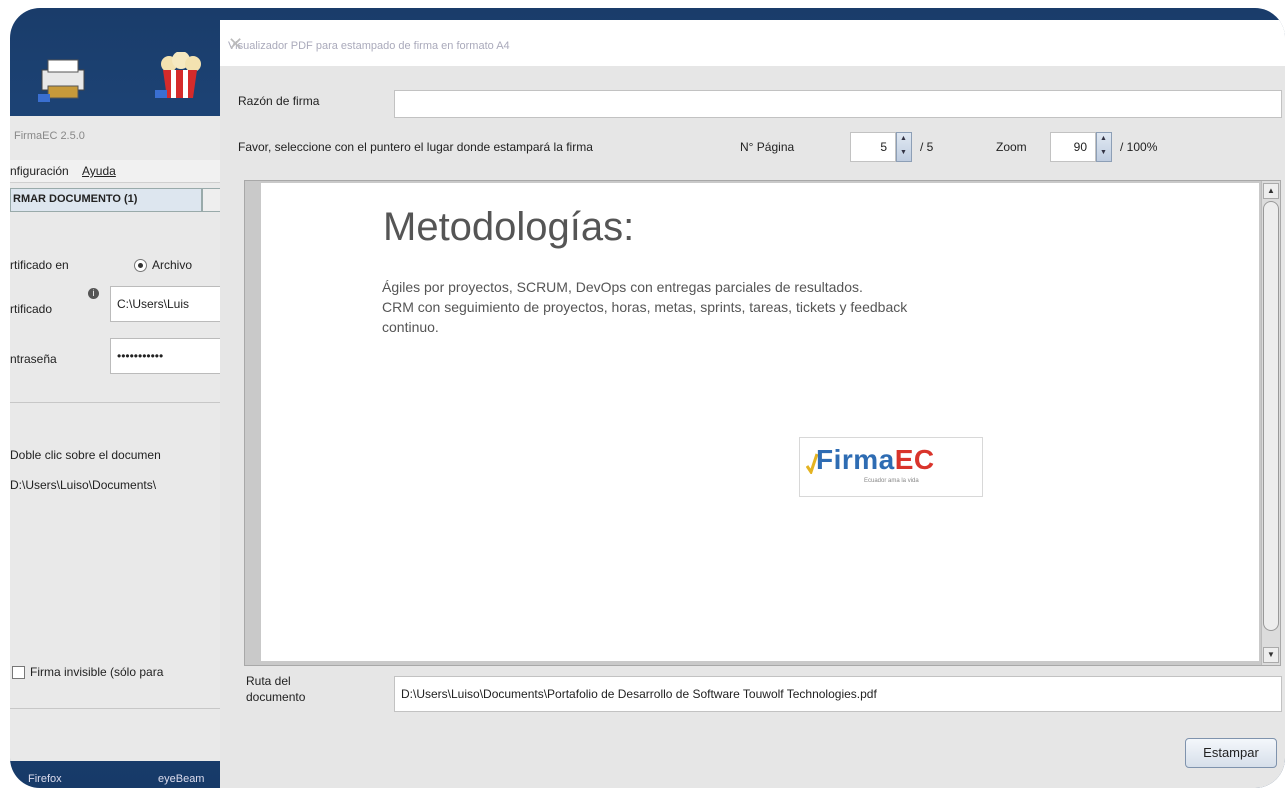 Image resolution: width=1285 pixels, height=788 pixels. Describe the element at coordinates (18, 672) in the screenshot. I see `invisible-signature-checkbox` at that location.